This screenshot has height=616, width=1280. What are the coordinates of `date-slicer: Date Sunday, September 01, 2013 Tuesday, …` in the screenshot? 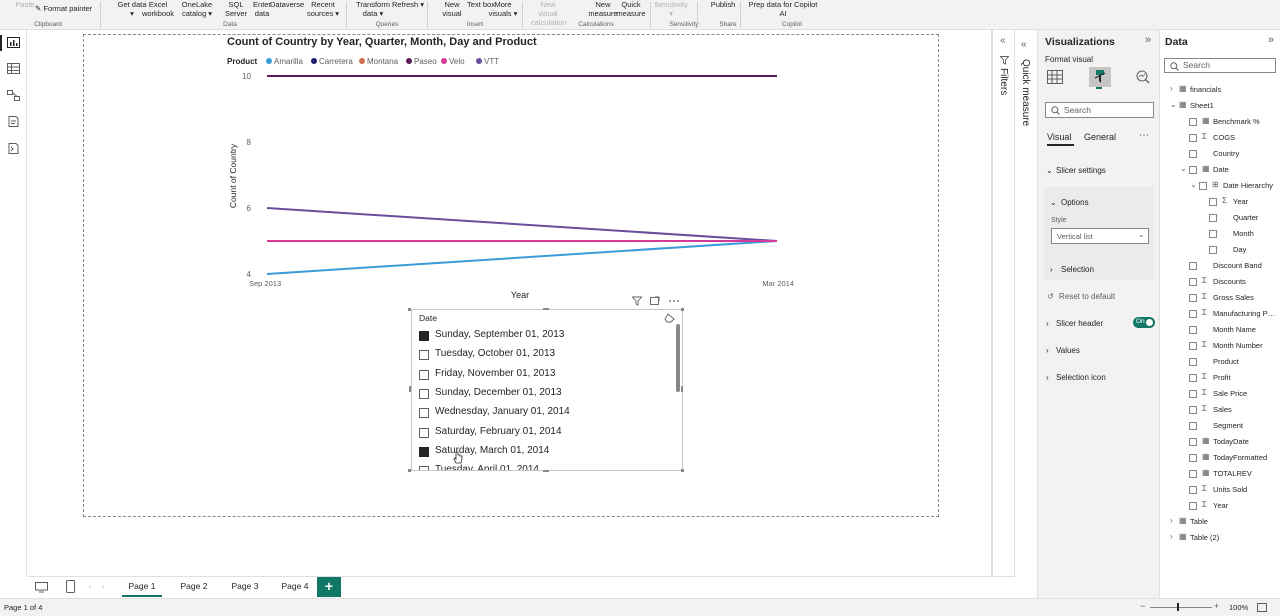 It's located at (547, 390).